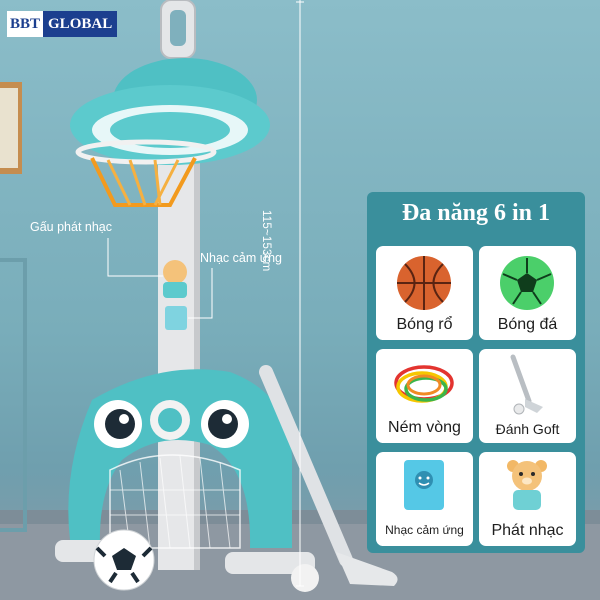 The image size is (600, 600). What do you see at coordinates (424, 427) in the screenshot?
I see `feature-label: Ném vòng` at bounding box center [424, 427].